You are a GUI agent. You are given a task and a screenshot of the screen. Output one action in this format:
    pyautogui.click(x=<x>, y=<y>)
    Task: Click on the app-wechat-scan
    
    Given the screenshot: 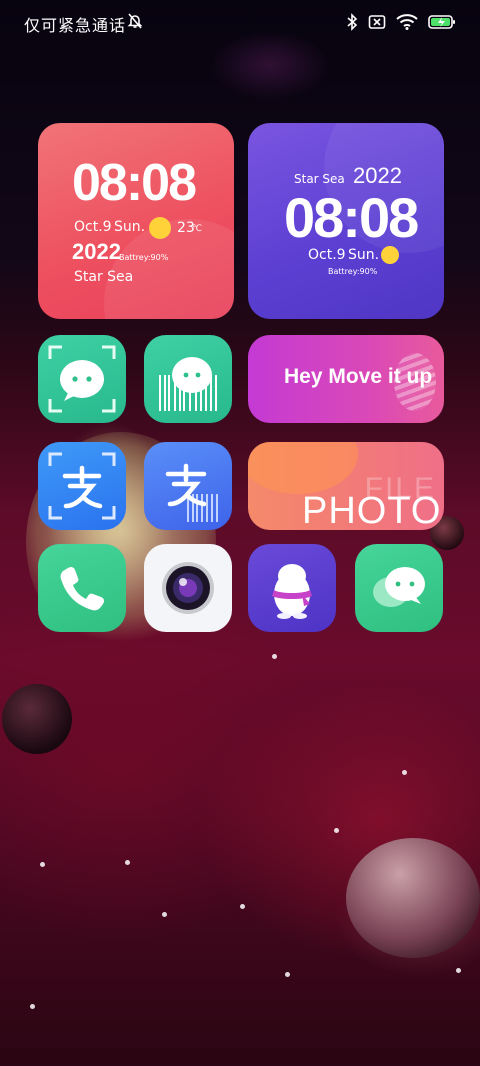 What is the action you would take?
    pyautogui.click(x=82, y=379)
    